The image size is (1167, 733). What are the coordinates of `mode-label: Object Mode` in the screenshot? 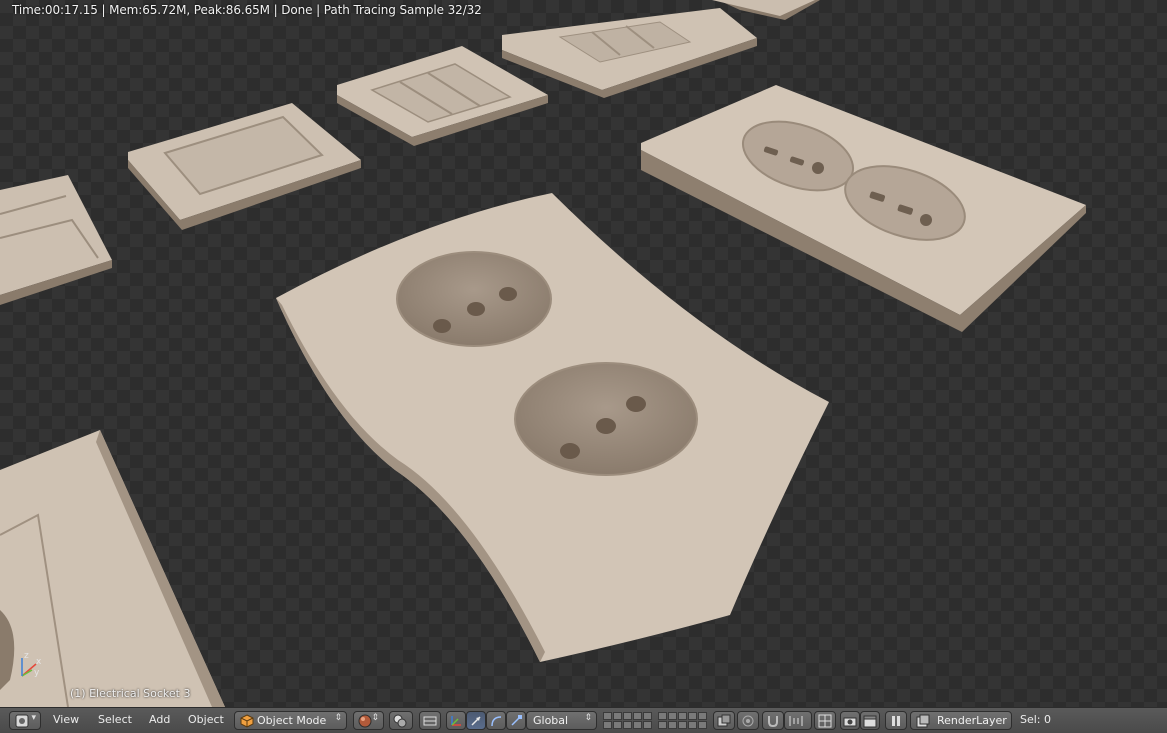 It's located at (292, 720).